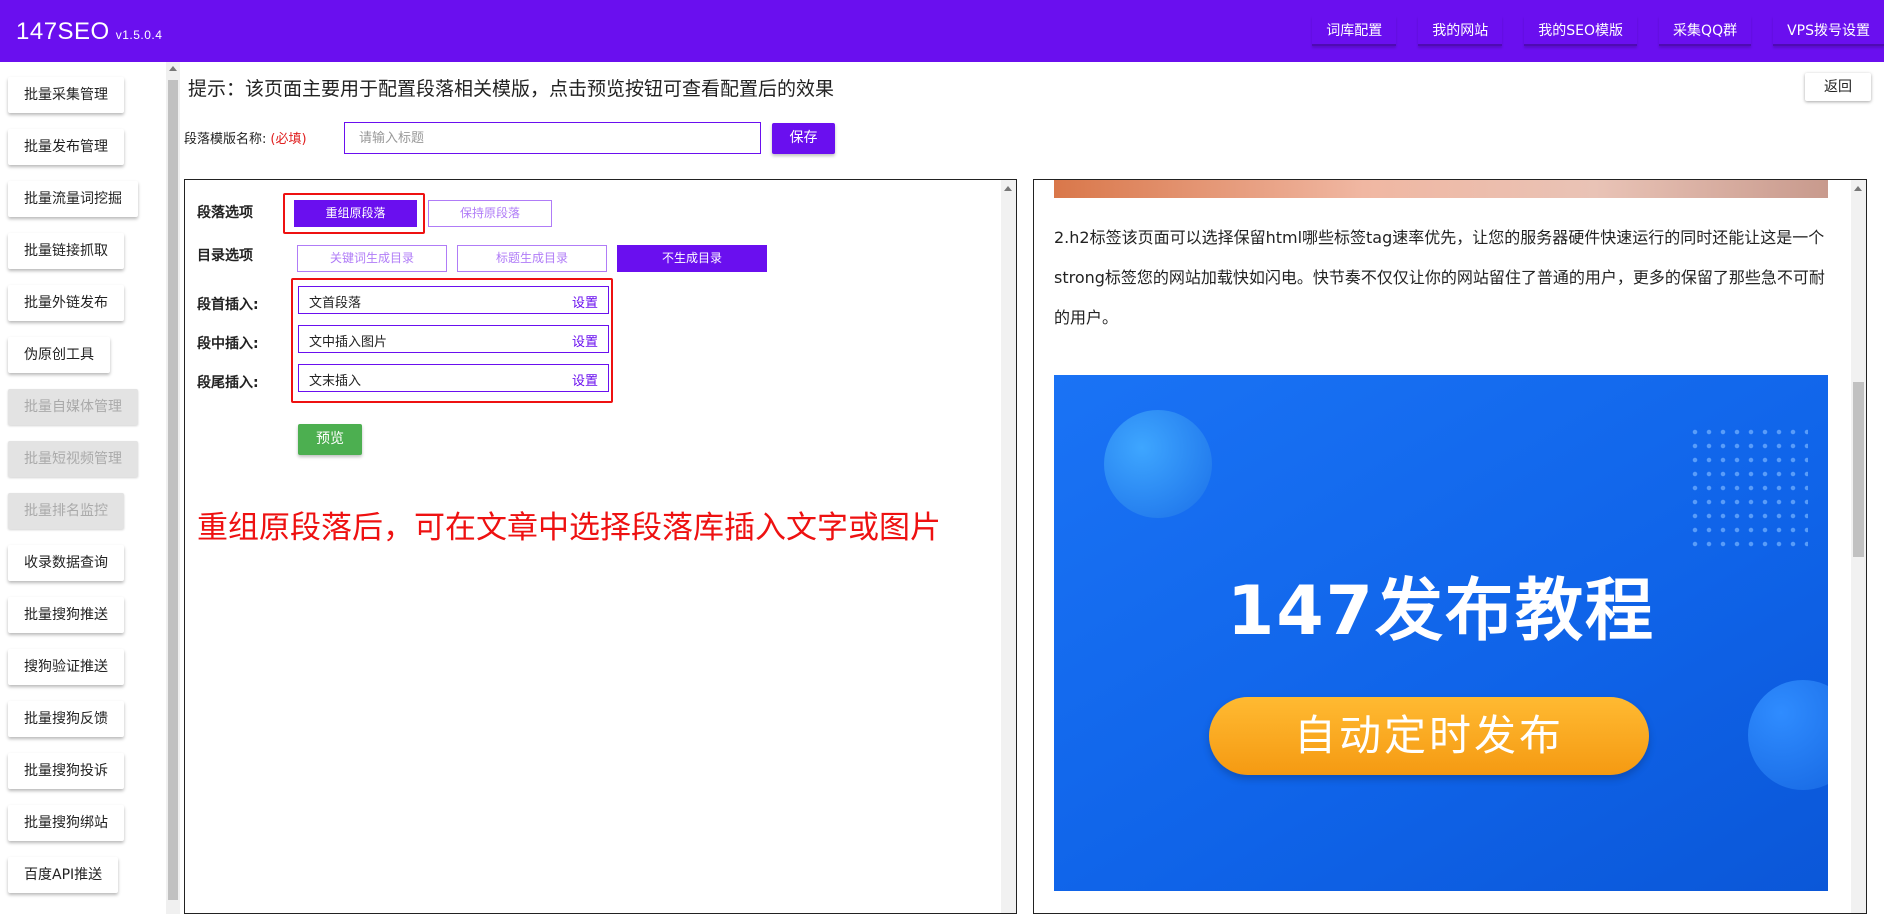 This screenshot has width=1884, height=914. Describe the element at coordinates (1008, 546) in the screenshot. I see `config-scrollbar` at that location.